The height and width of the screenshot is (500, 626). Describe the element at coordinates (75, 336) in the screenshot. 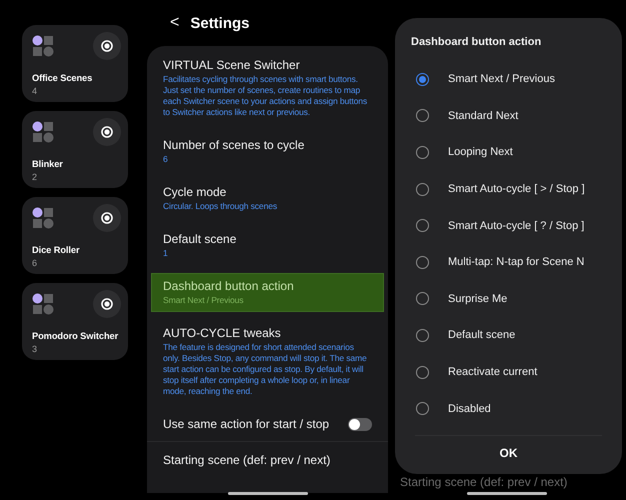

I see `scene-name: Pomodoro Switcher` at that location.